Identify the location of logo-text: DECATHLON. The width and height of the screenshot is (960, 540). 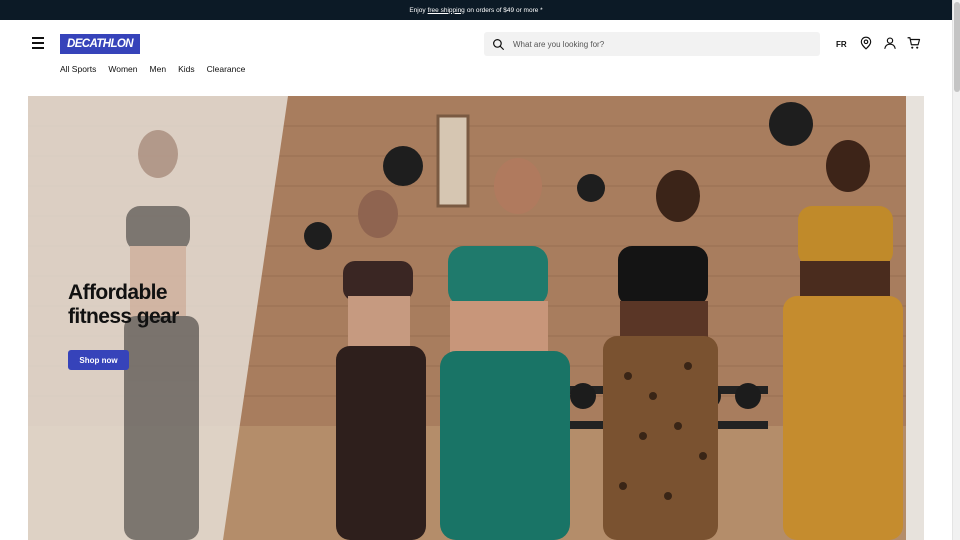
(100, 44).